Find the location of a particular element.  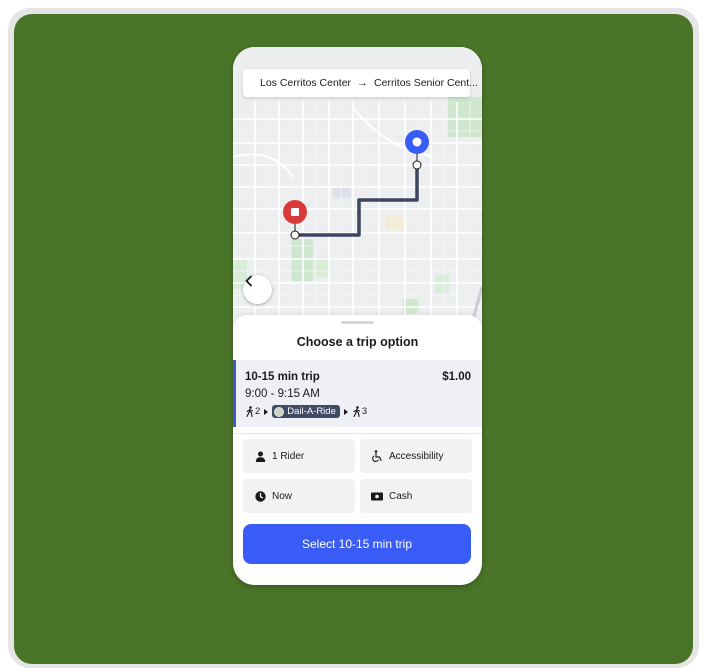

riders-option: 1 Rider is located at coordinates (299, 456).